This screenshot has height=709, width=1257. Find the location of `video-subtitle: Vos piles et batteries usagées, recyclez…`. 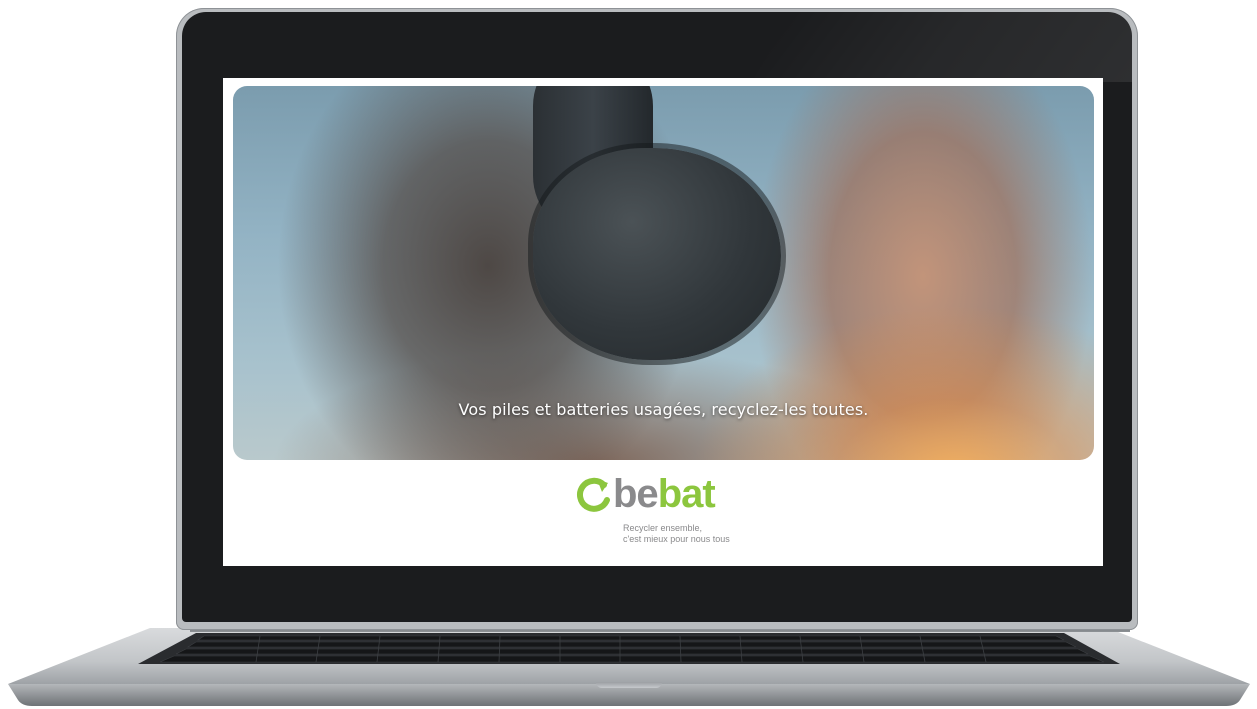

video-subtitle: Vos piles et batteries usagées, recyclez… is located at coordinates (663, 409).